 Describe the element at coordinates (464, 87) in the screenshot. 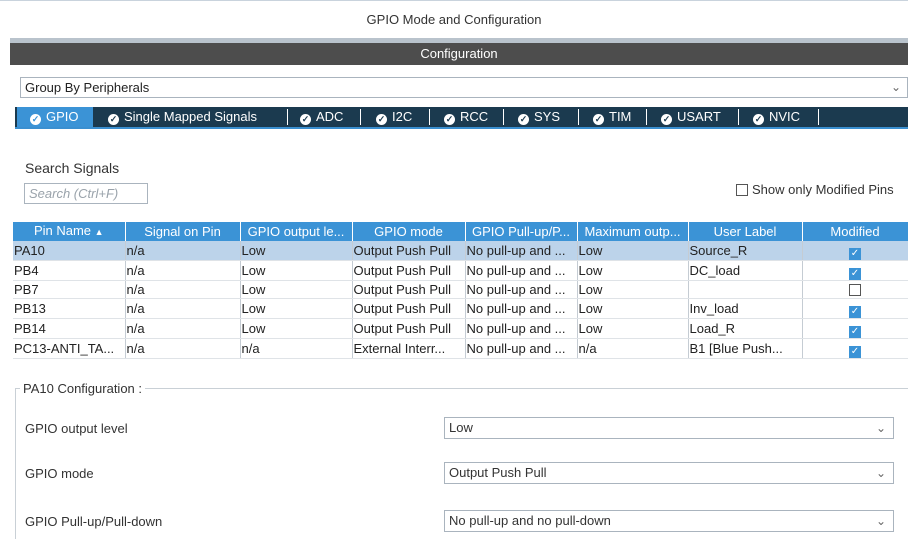

I see `group-by-select: Group By Peripherals ⌄` at that location.